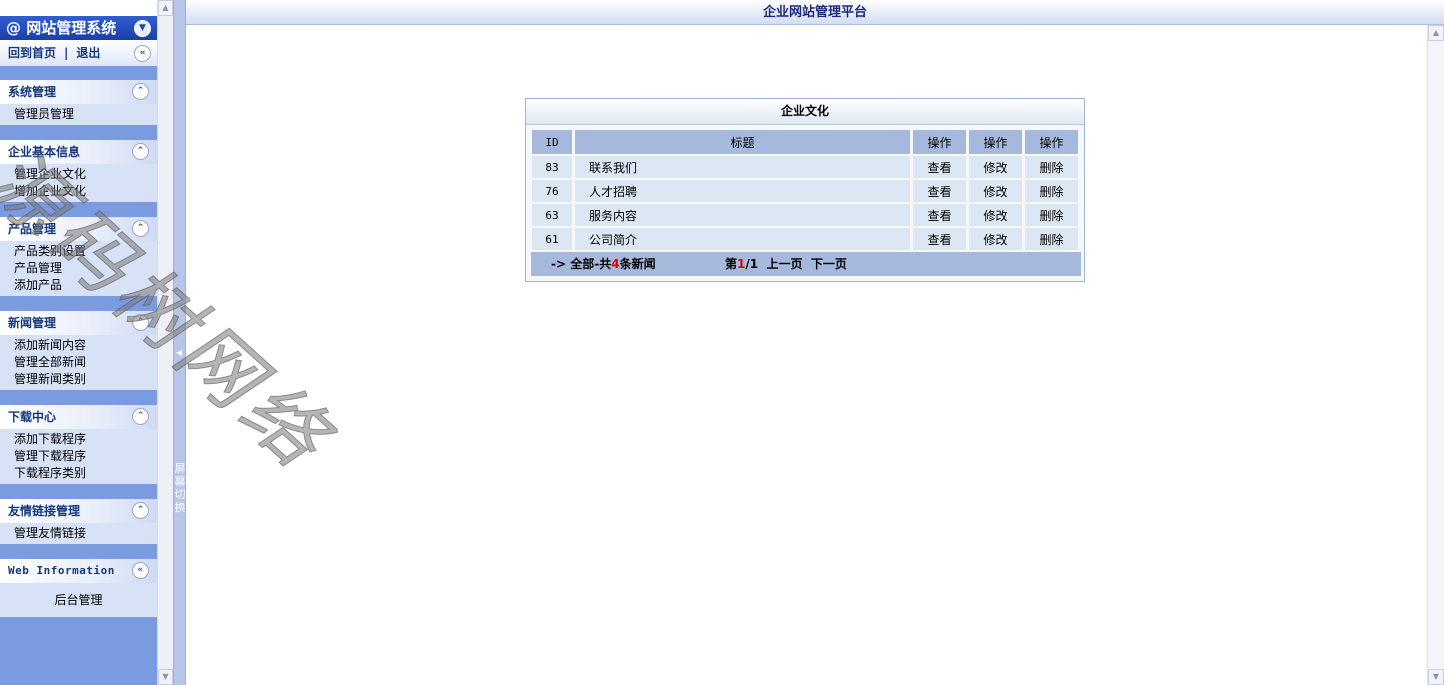  Describe the element at coordinates (85, 345) in the screenshot. I see `menu-item-add-news: 添加新闻内容` at that location.